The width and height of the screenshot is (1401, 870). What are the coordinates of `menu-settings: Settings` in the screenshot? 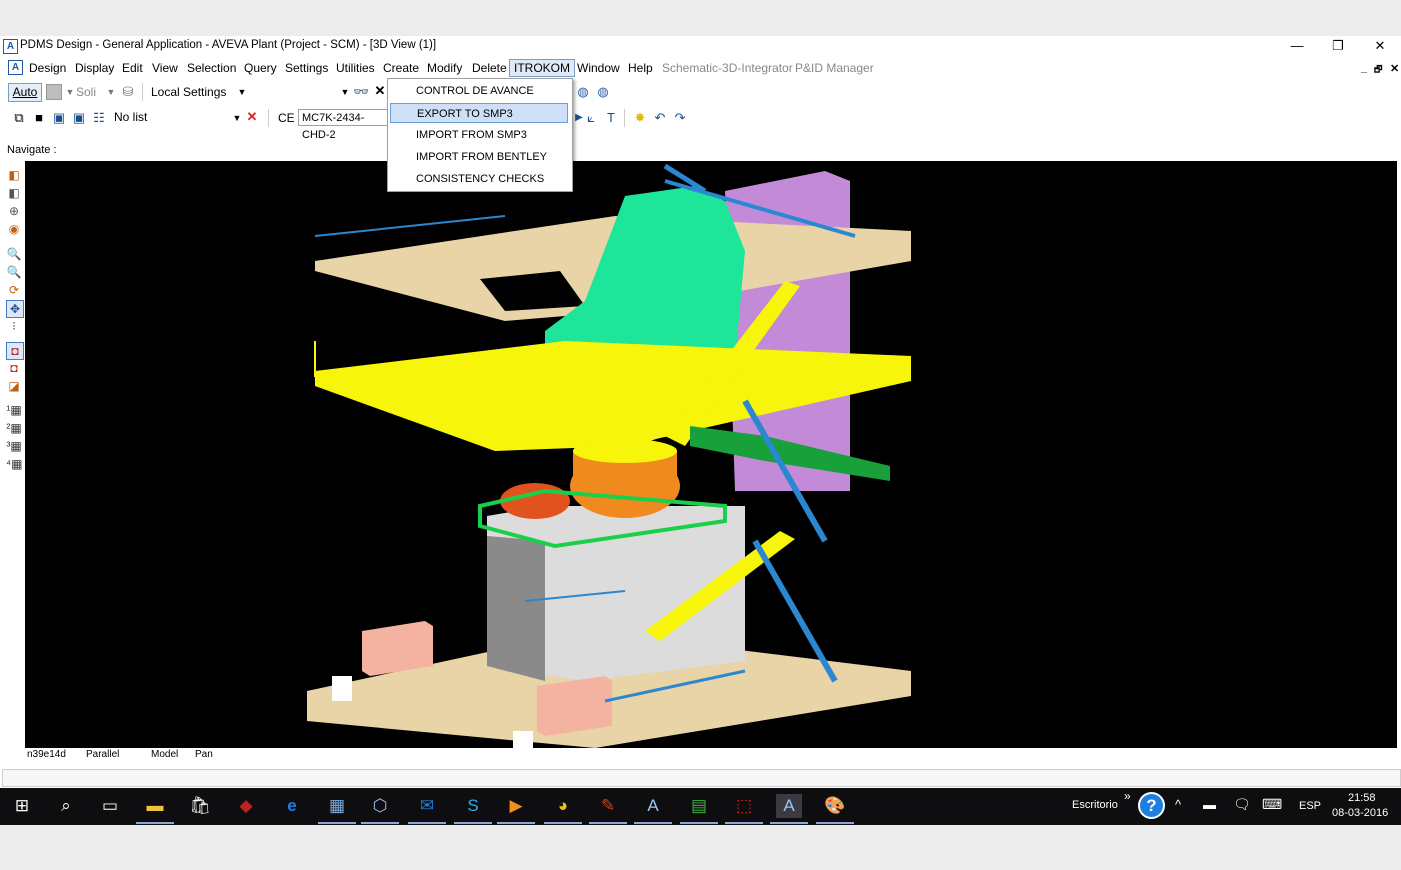 It's located at (306, 68).